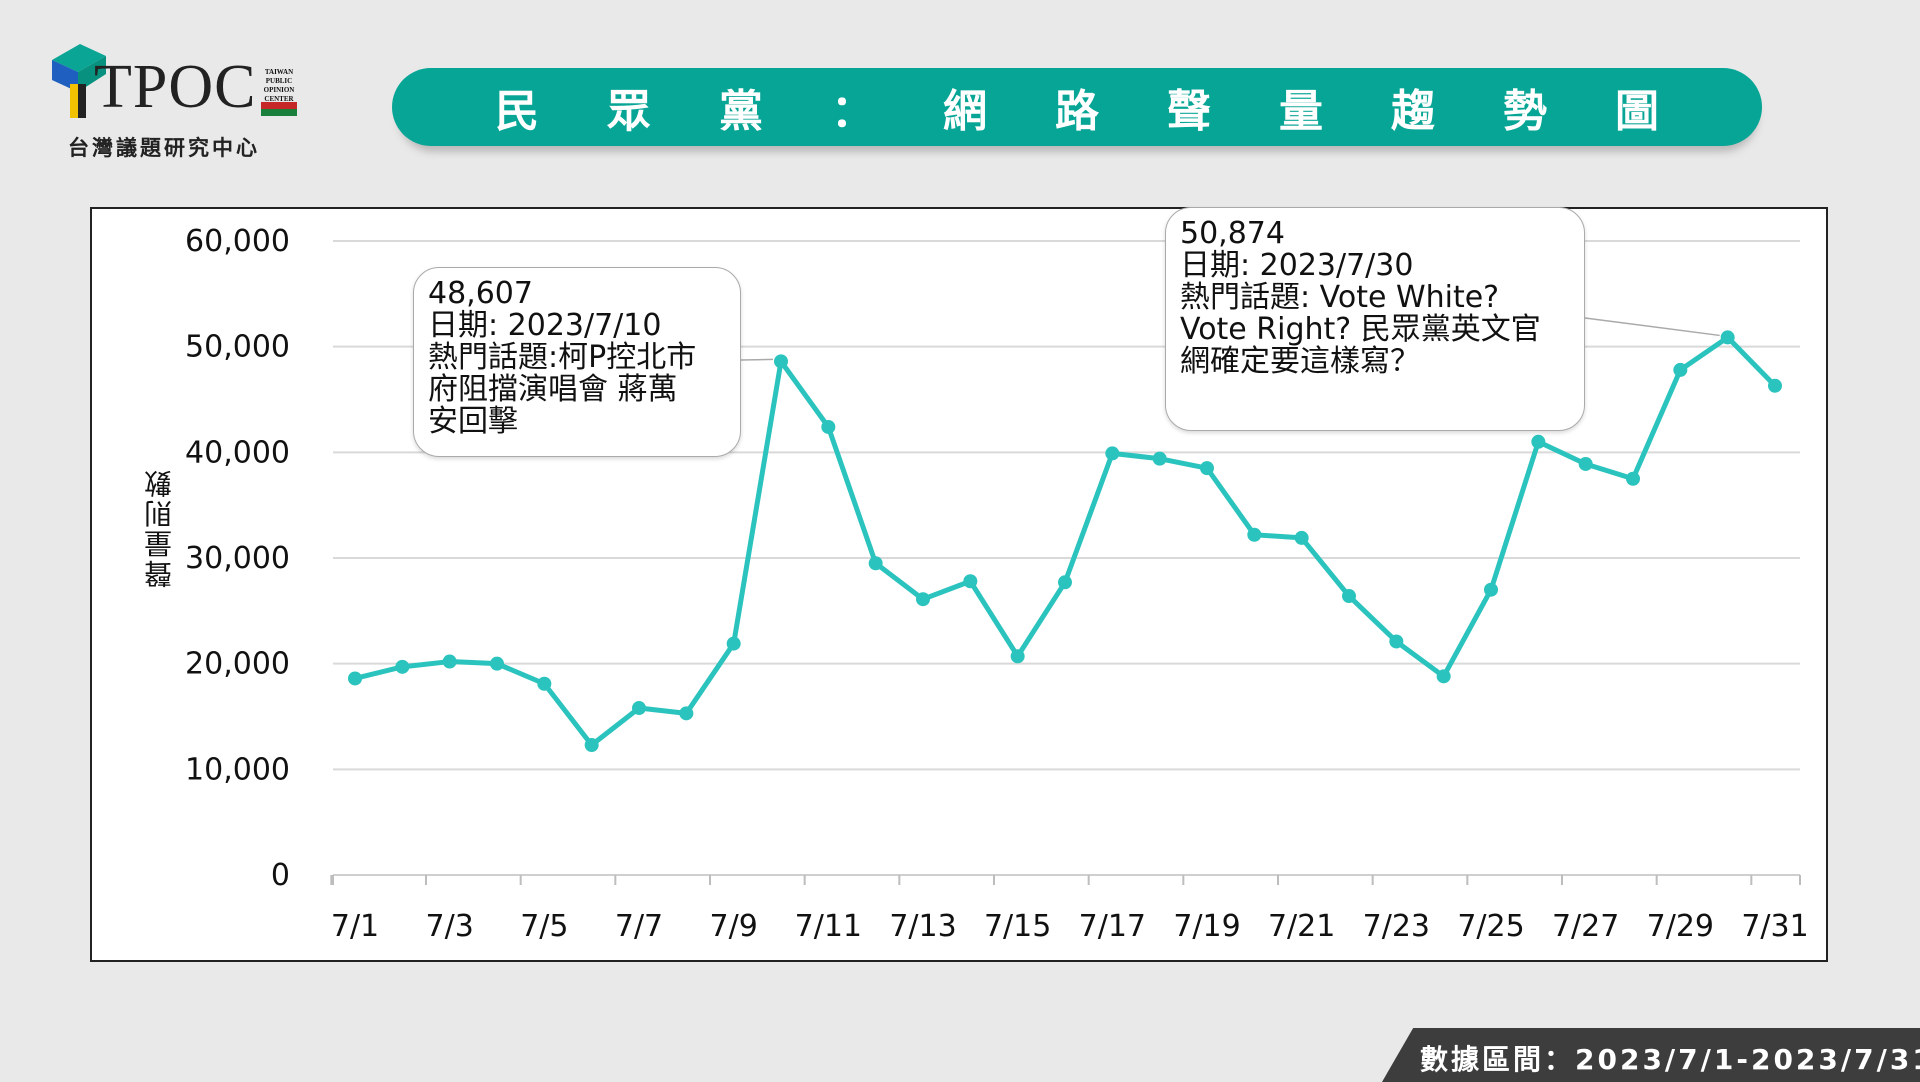 The width and height of the screenshot is (1920, 1082). What do you see at coordinates (639, 926) in the screenshot?
I see `x-tick-label: 7/7` at bounding box center [639, 926].